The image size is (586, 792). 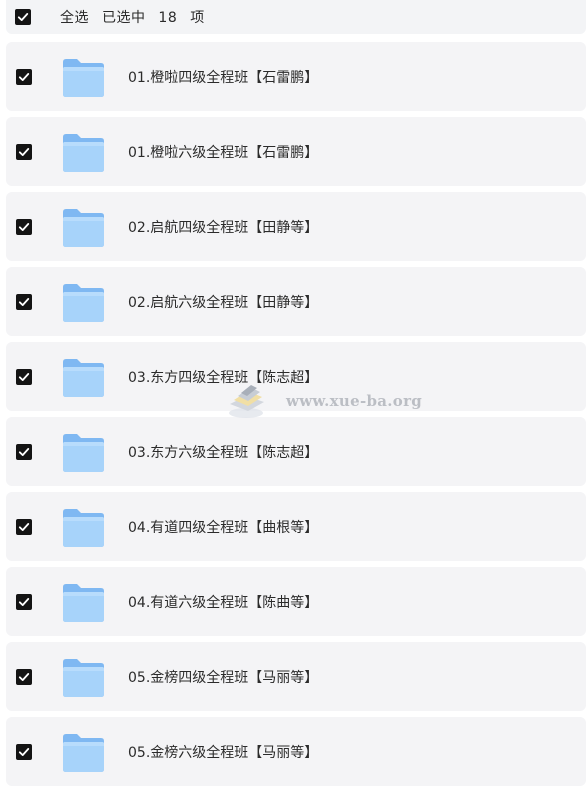 What do you see at coordinates (223, 752) in the screenshot?
I see `item-name: 05.金榜六级全程班【马丽等】` at bounding box center [223, 752].